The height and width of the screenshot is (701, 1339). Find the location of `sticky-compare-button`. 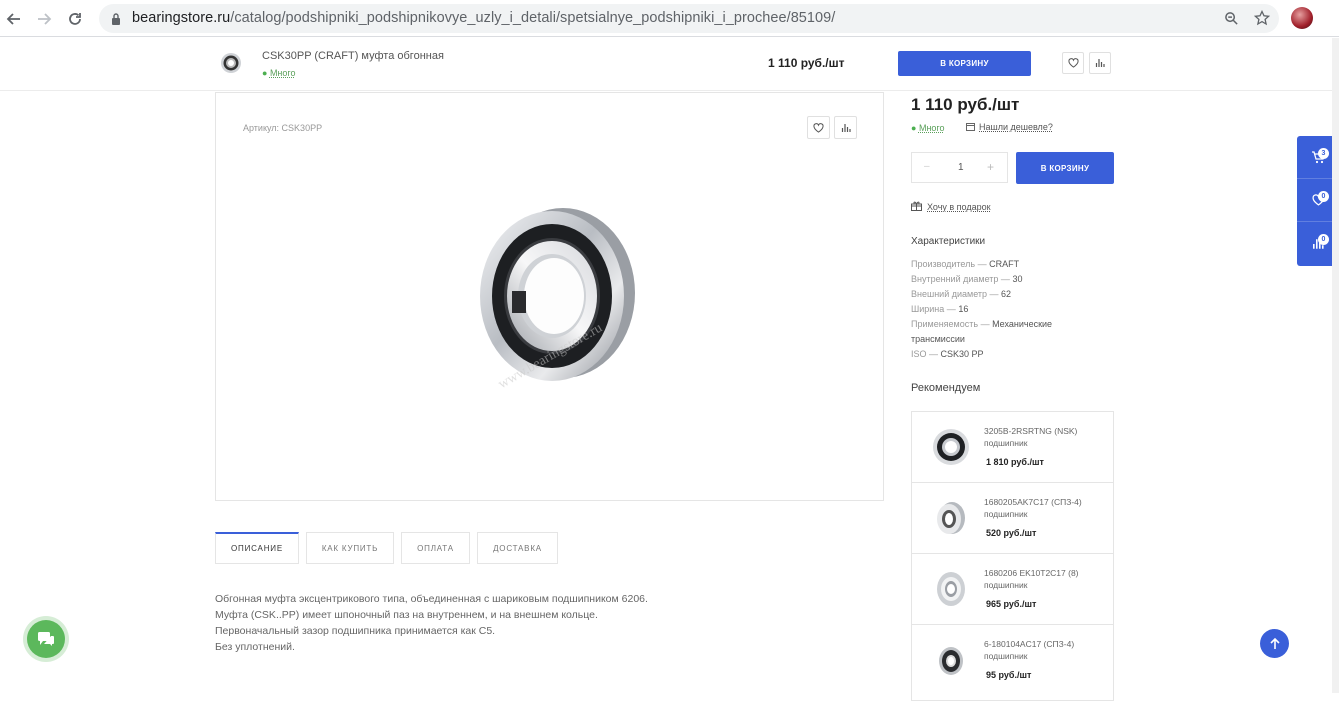

sticky-compare-button is located at coordinates (1100, 63).